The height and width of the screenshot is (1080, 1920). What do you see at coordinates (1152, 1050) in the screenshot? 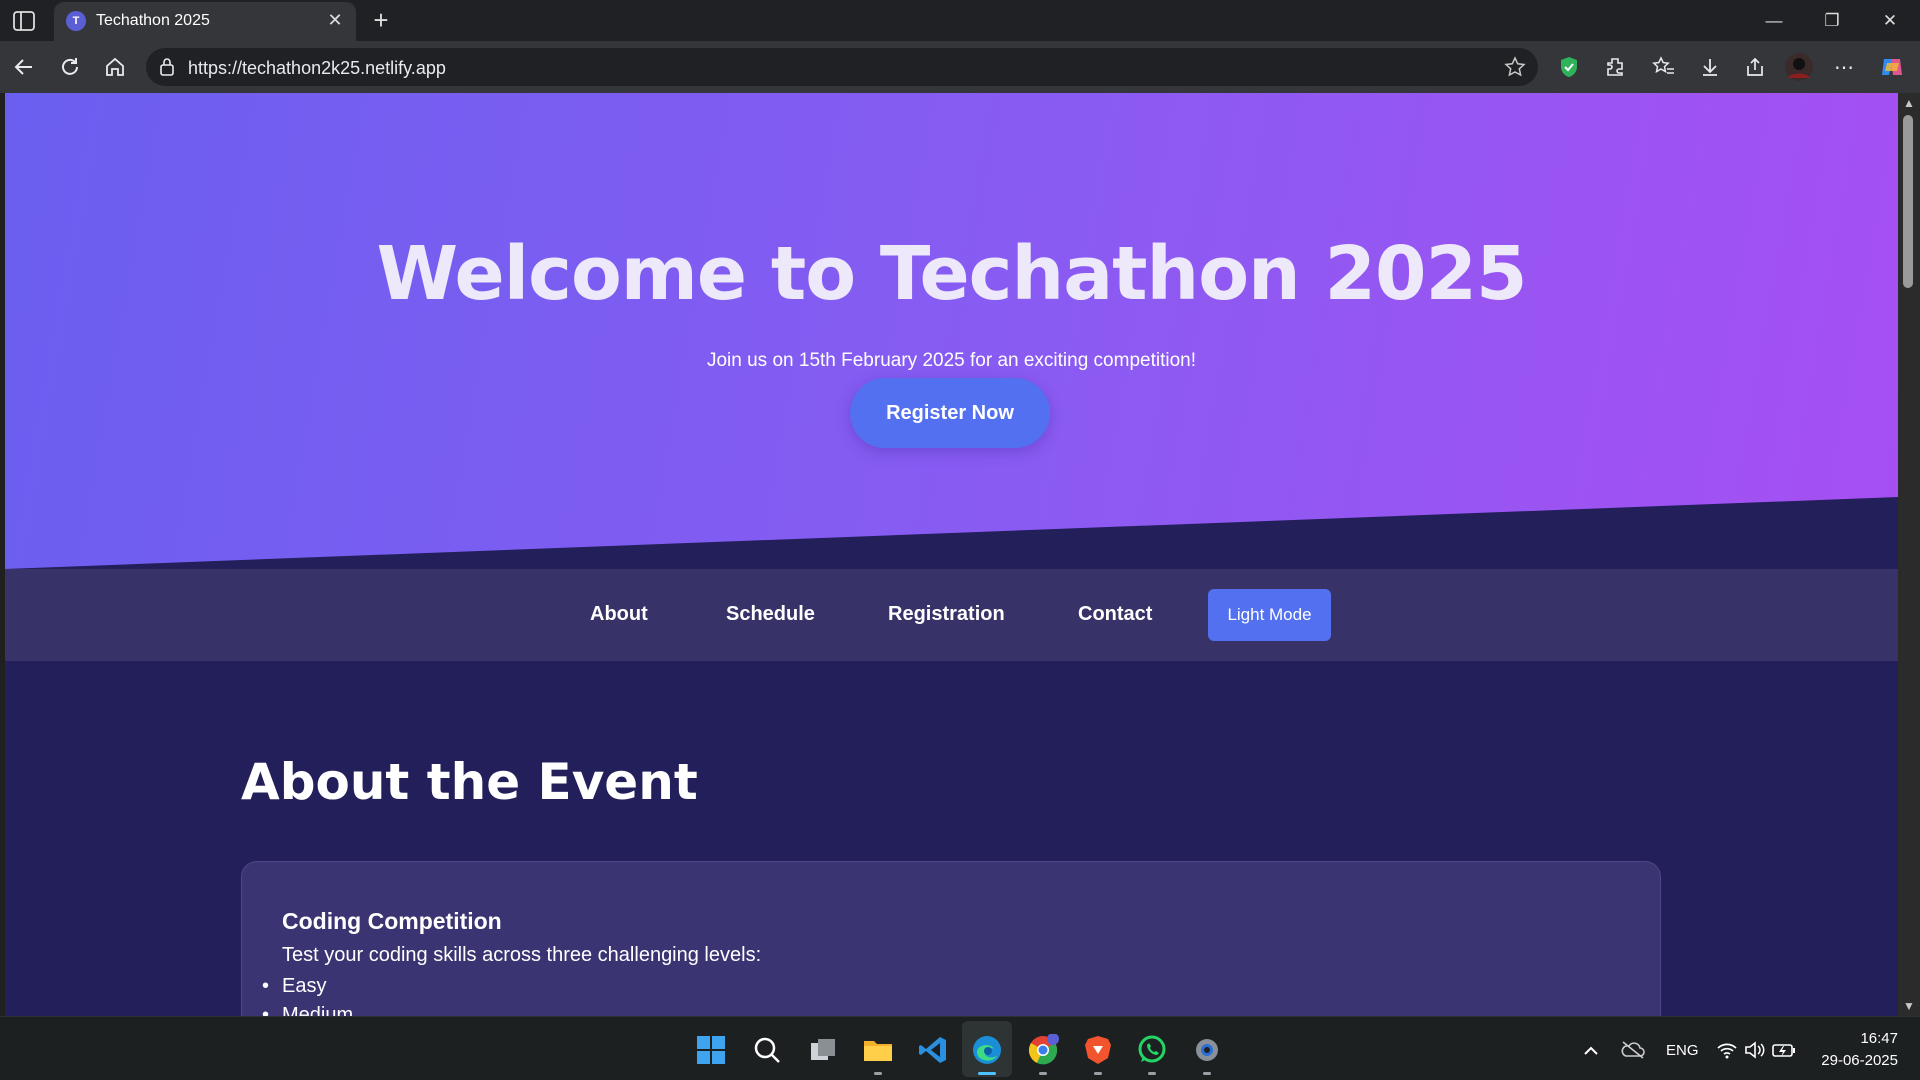
I see `whatsapp-icon` at bounding box center [1152, 1050].